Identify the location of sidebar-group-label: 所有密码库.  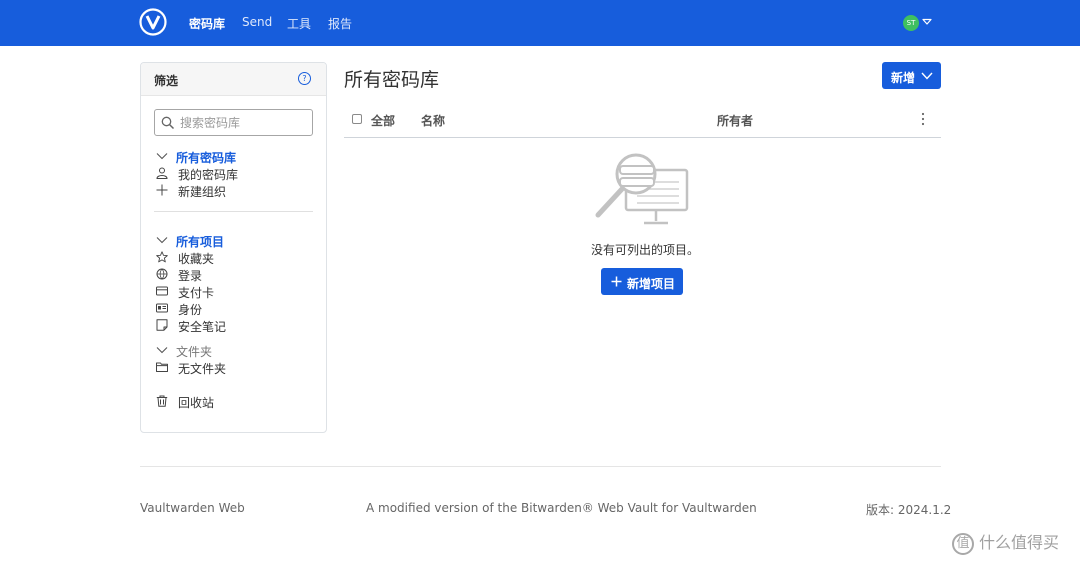
(206, 158).